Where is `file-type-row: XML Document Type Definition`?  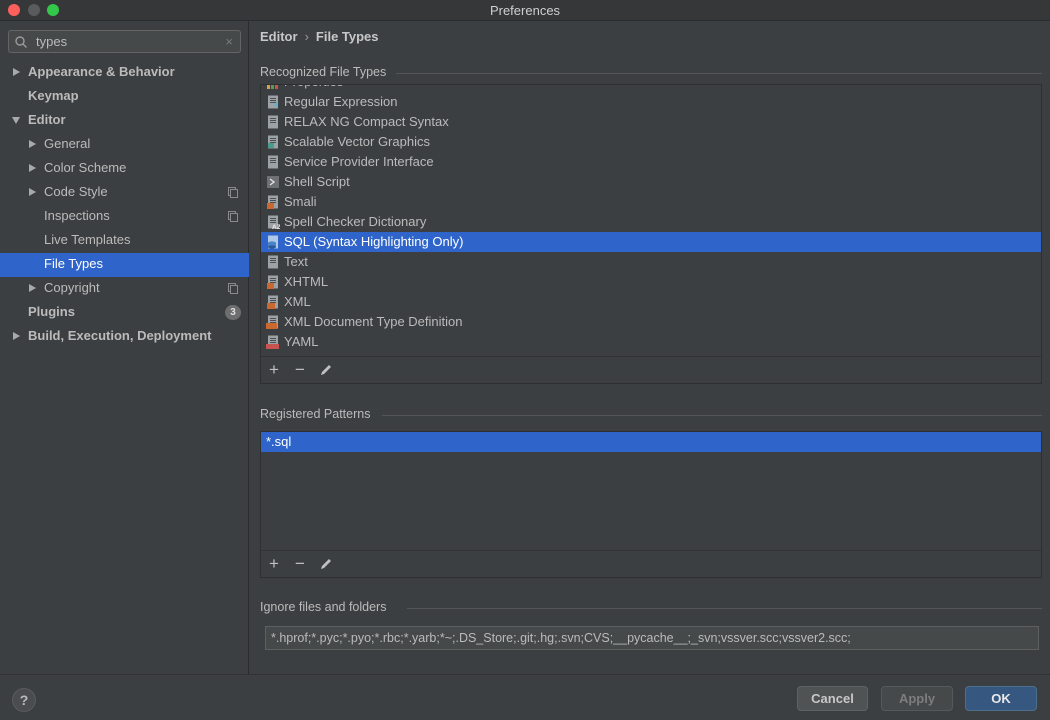 file-type-row: XML Document Type Definition is located at coordinates (651, 322).